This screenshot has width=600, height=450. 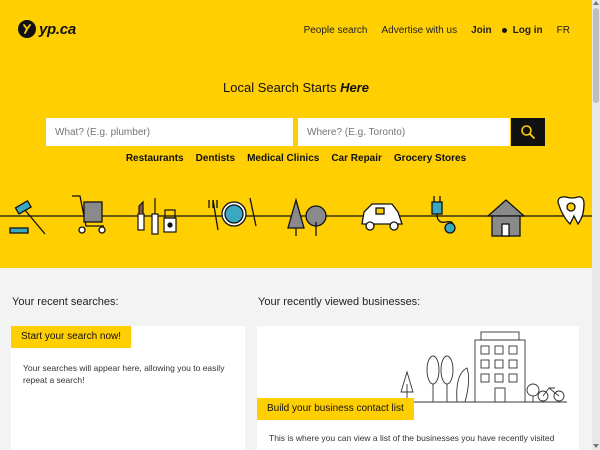 I want to click on people-search-link: People search, so click(x=336, y=30).